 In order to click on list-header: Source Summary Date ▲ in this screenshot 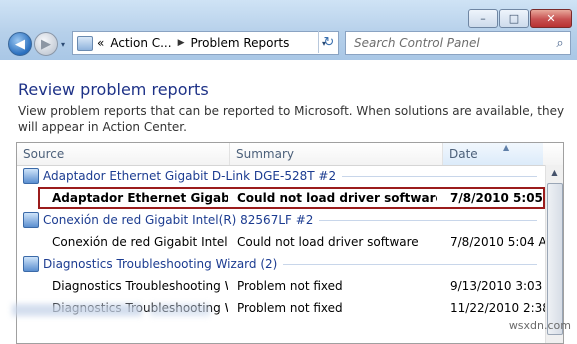, I will do `click(290, 154)`.